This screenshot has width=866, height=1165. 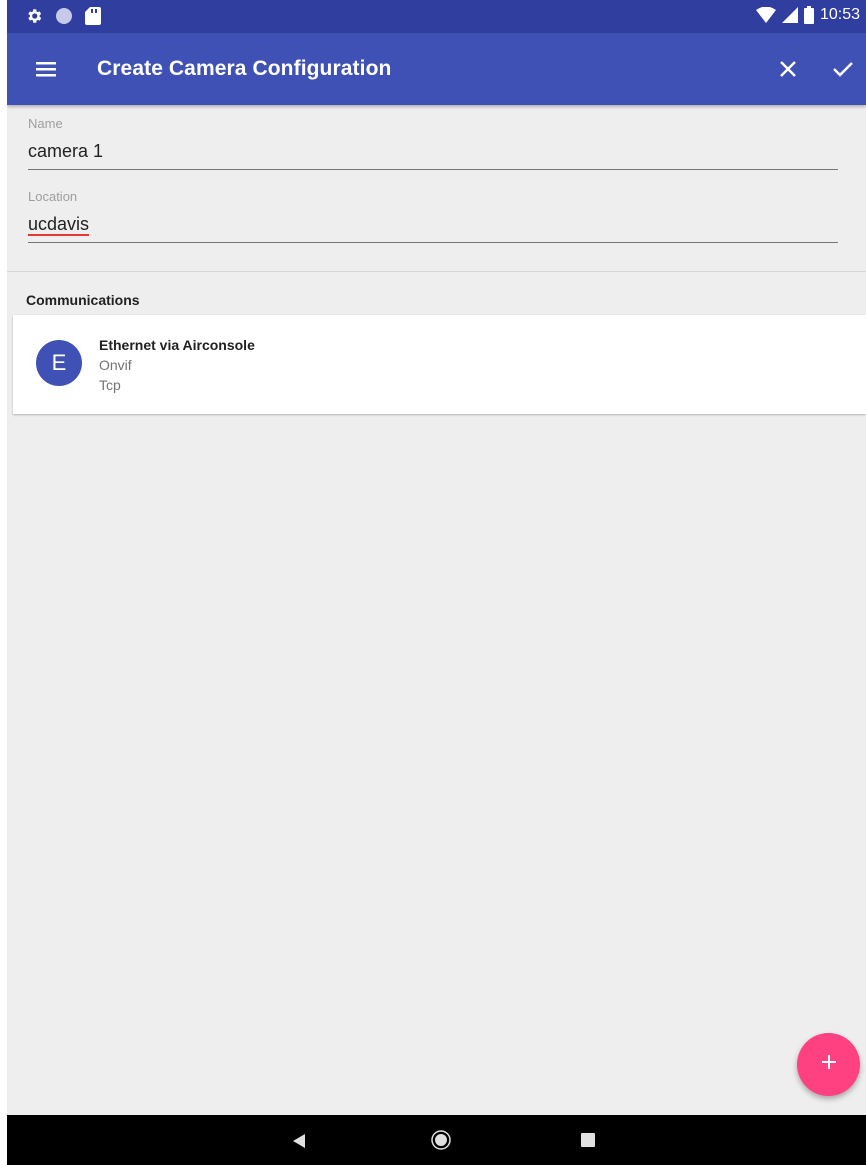 I want to click on recents-icon, so click(x=588, y=1140).